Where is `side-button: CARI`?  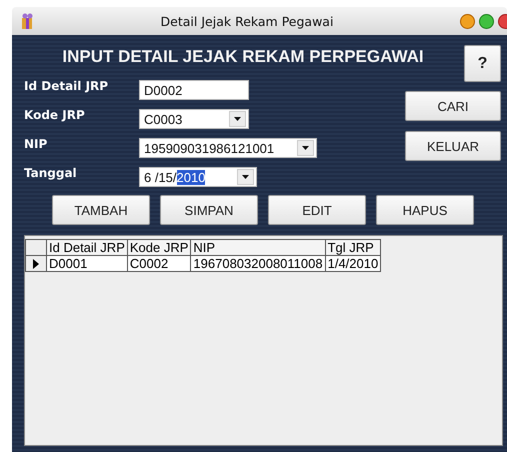
side-button: CARI is located at coordinates (453, 106).